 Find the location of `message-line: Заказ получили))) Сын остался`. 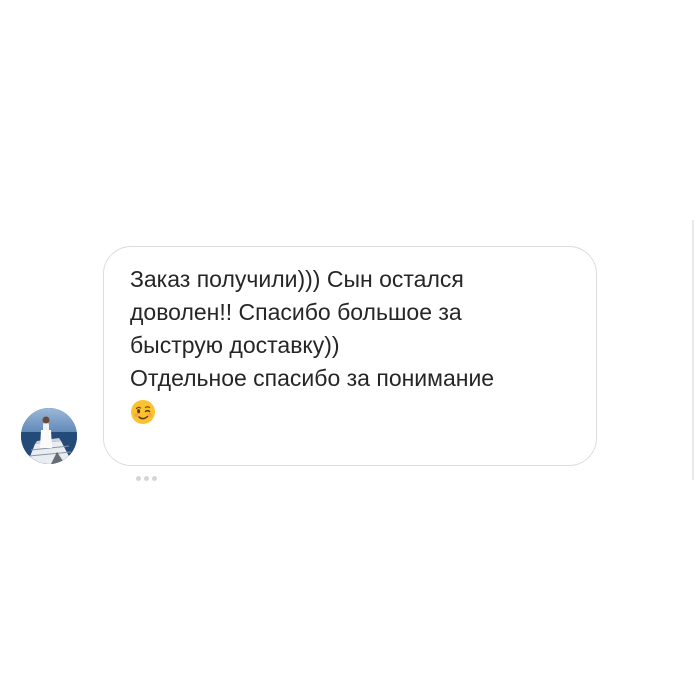

message-line: Заказ получили))) Сын остался is located at coordinates (297, 279).